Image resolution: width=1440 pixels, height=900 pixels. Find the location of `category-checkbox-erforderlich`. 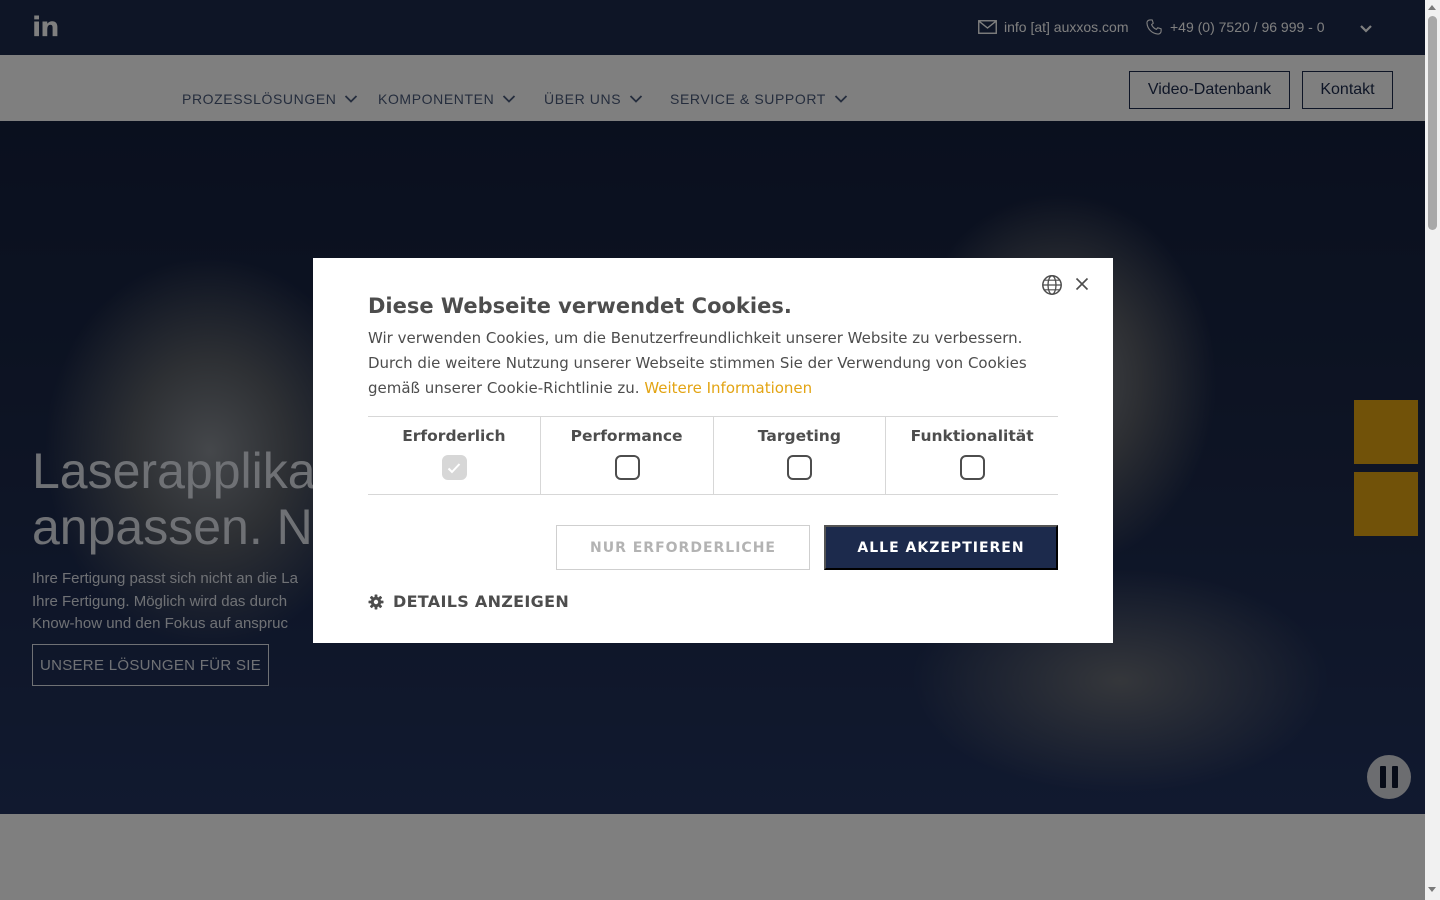

category-checkbox-erforderlich is located at coordinates (454, 467).